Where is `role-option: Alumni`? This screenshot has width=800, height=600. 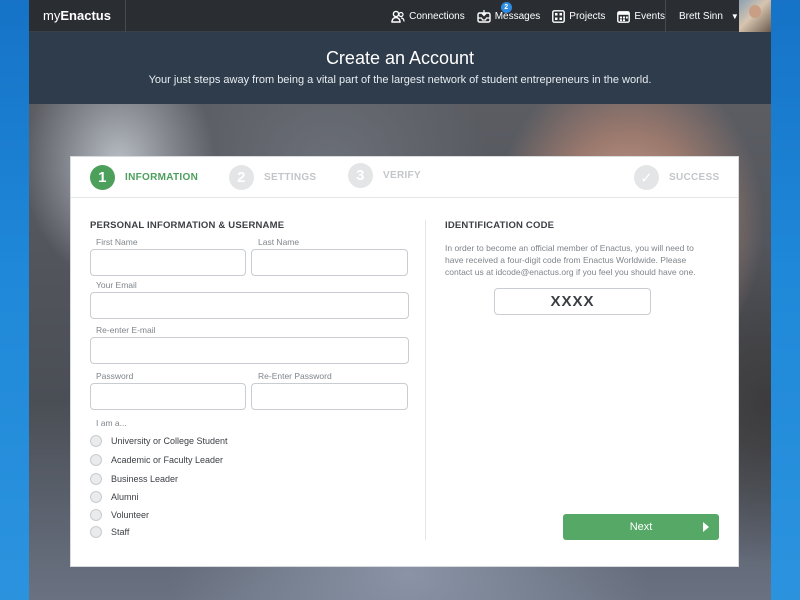
role-option: Alumni is located at coordinates (114, 497).